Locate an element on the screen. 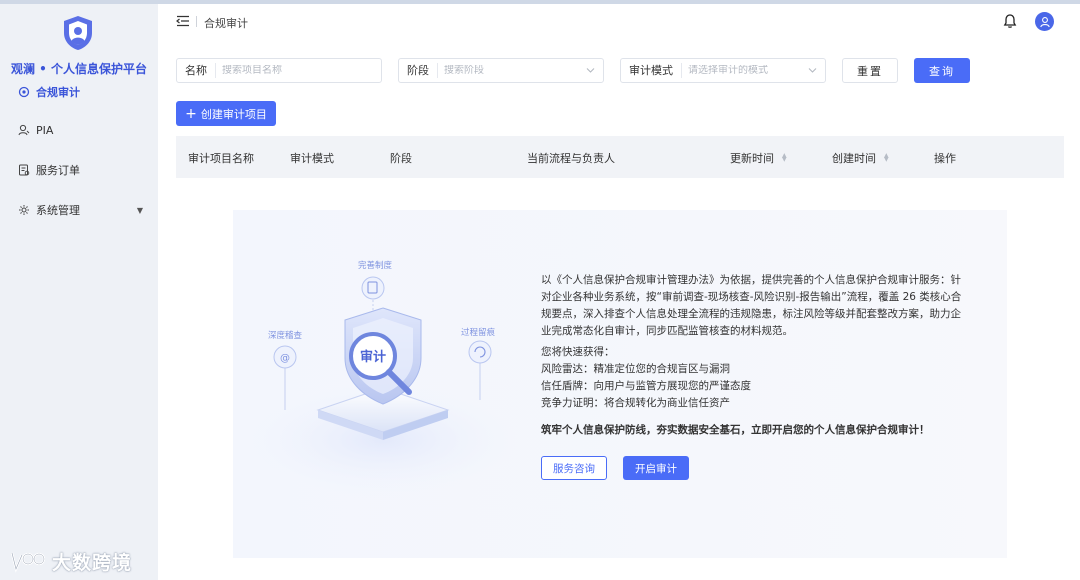 The image size is (1080, 580). gear-icon is located at coordinates (24, 210).